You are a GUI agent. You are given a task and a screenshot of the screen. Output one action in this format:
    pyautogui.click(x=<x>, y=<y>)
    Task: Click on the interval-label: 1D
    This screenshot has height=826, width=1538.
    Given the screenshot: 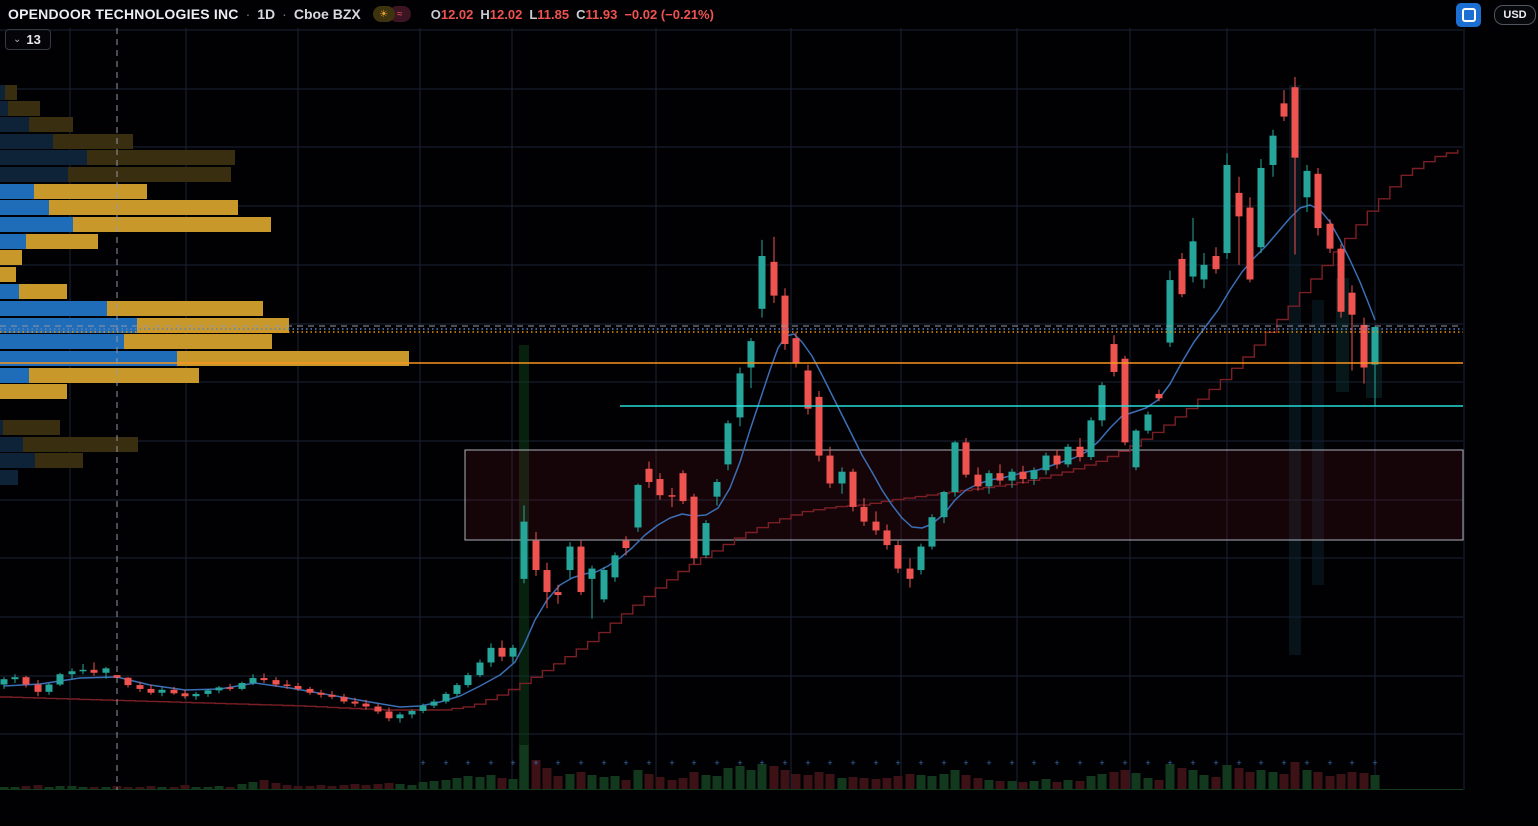 What is the action you would take?
    pyautogui.click(x=266, y=14)
    